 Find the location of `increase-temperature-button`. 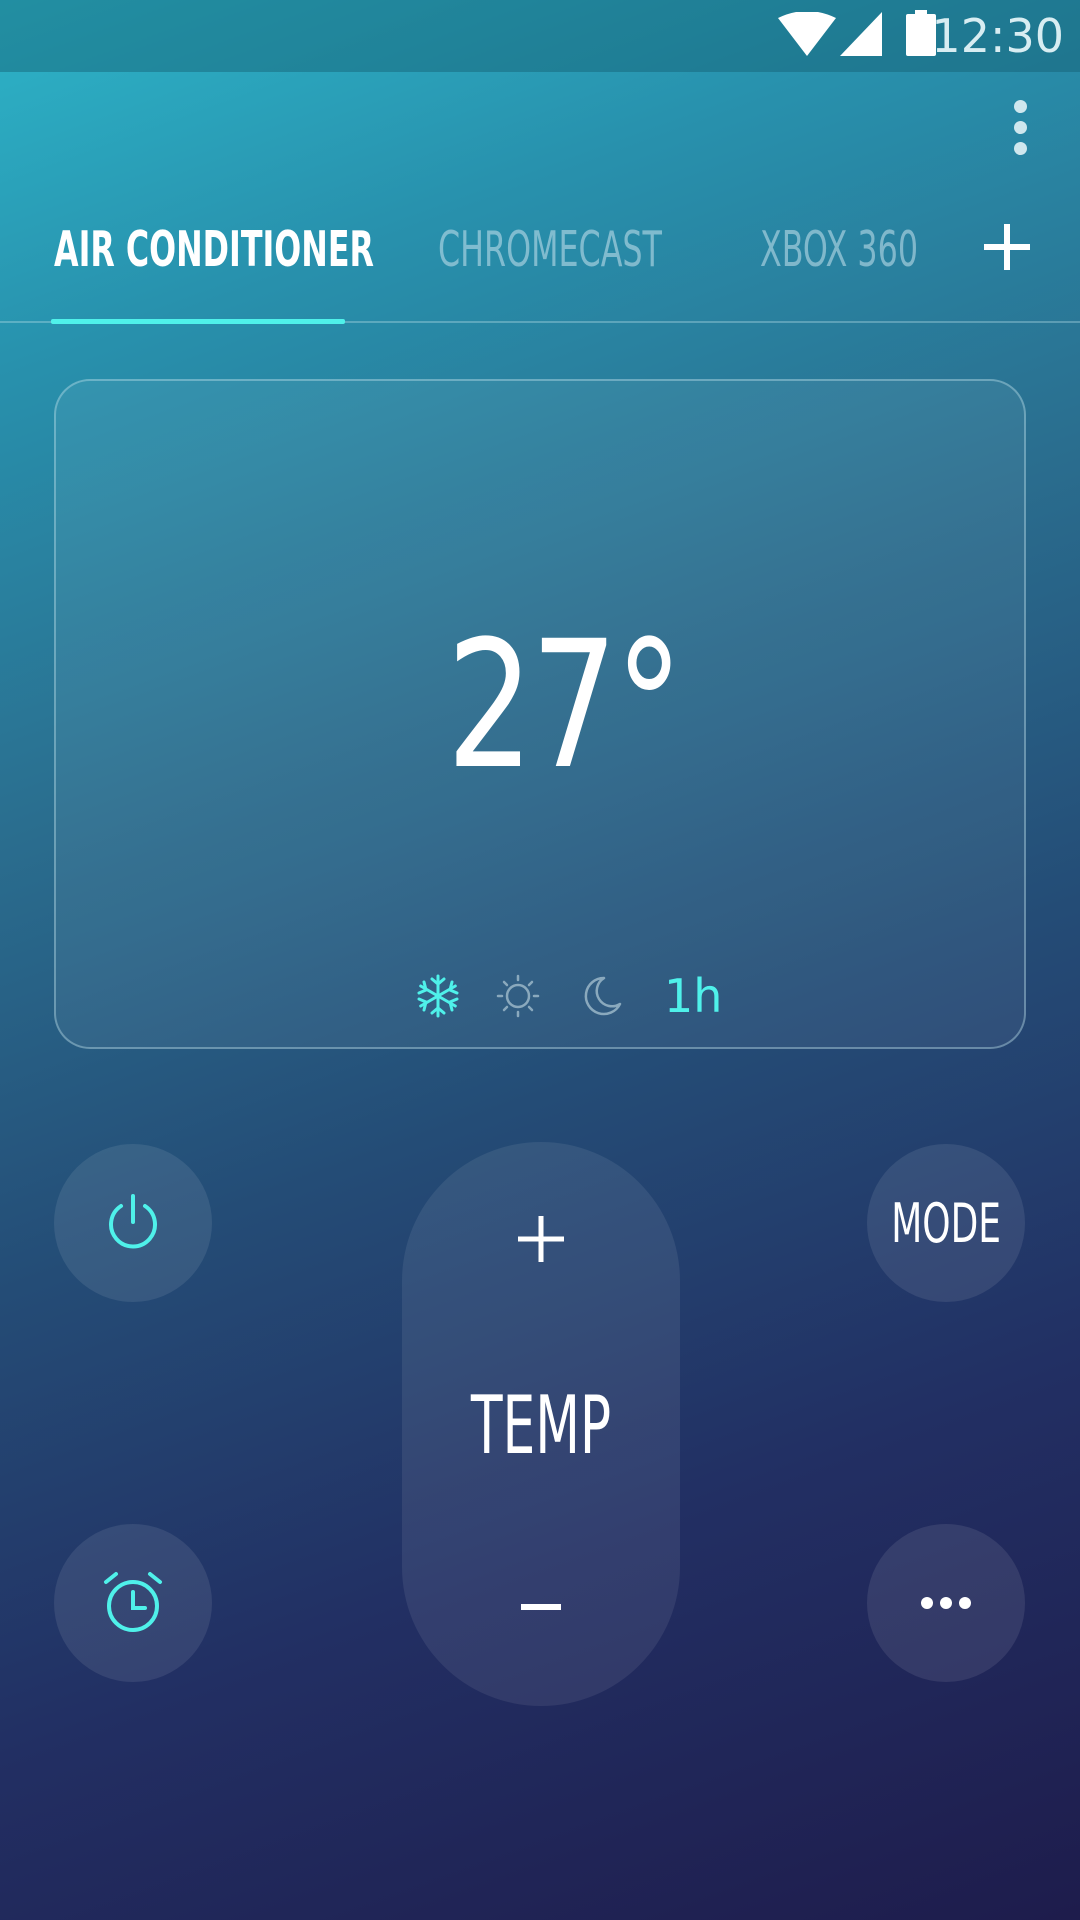

increase-temperature-button is located at coordinates (541, 1239).